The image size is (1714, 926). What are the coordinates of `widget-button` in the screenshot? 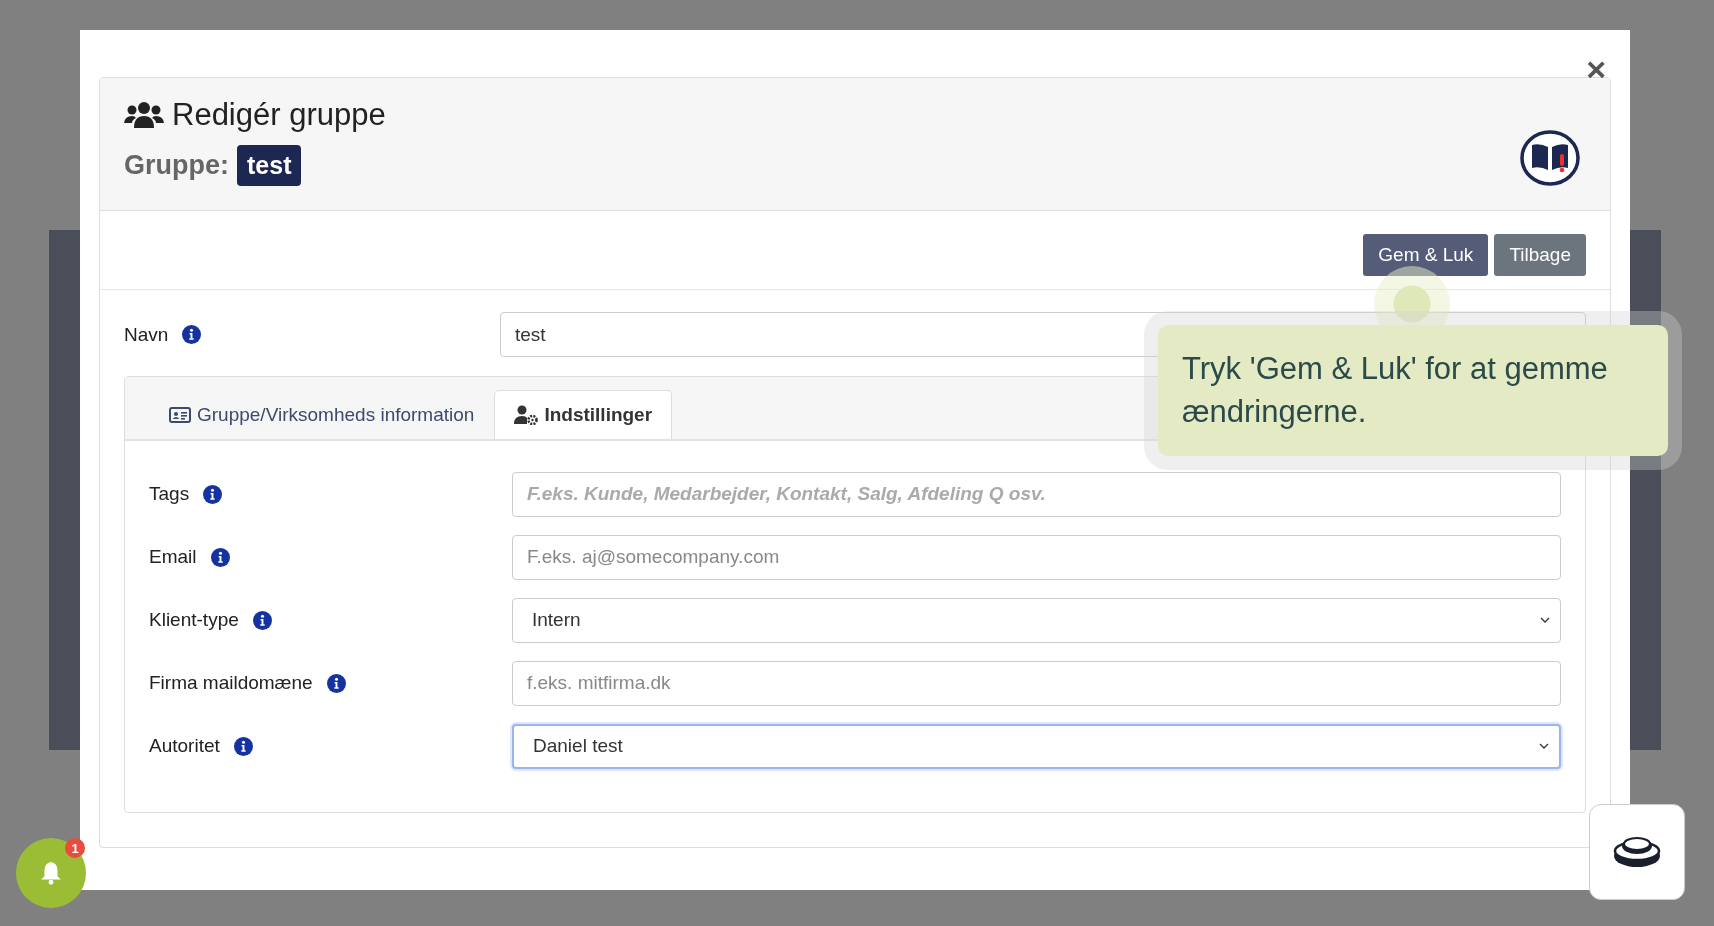 It's located at (1637, 852).